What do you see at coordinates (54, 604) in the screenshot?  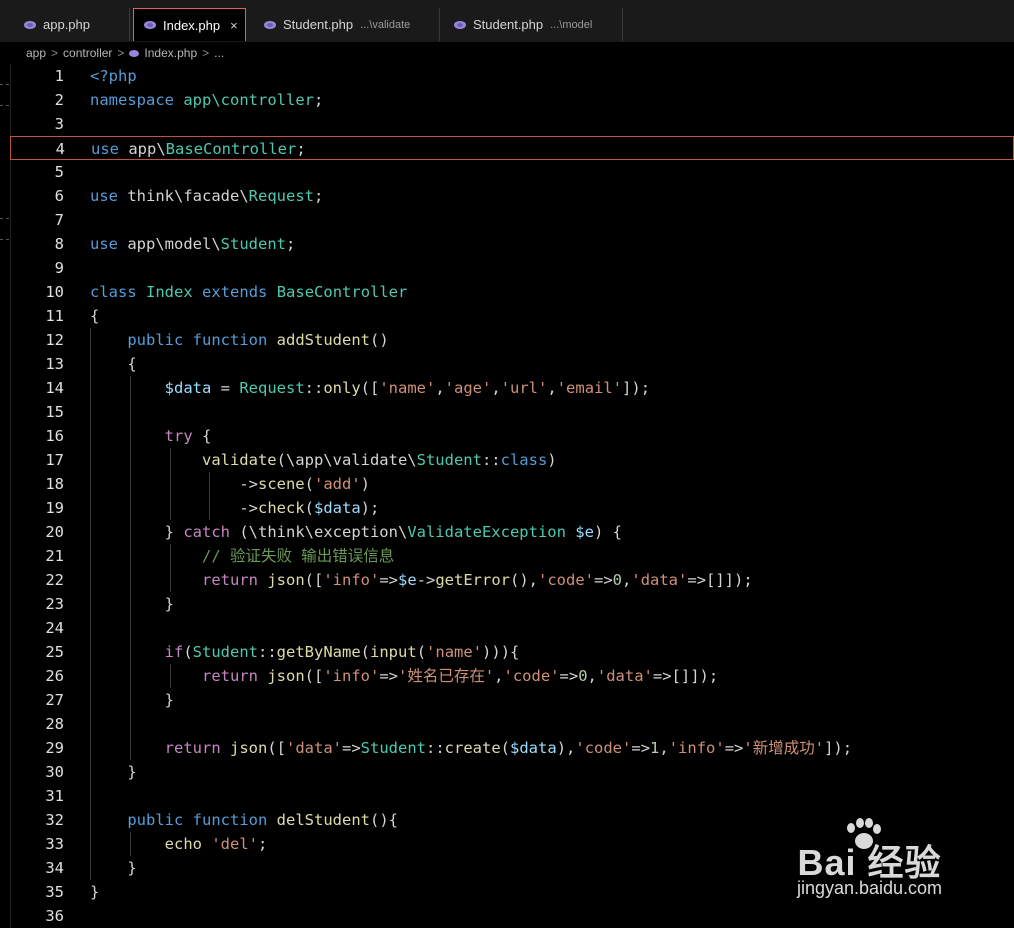 I see `line-number: 23` at bounding box center [54, 604].